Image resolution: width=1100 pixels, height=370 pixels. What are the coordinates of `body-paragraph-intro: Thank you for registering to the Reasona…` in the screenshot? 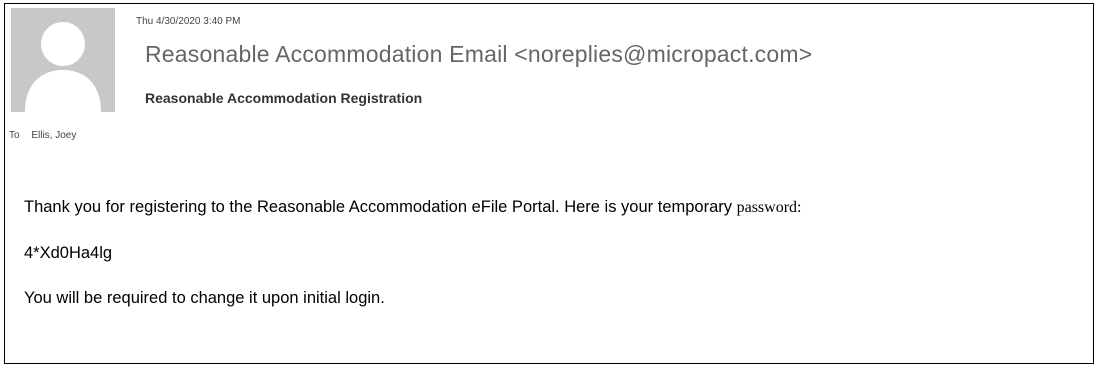 It's located at (412, 207).